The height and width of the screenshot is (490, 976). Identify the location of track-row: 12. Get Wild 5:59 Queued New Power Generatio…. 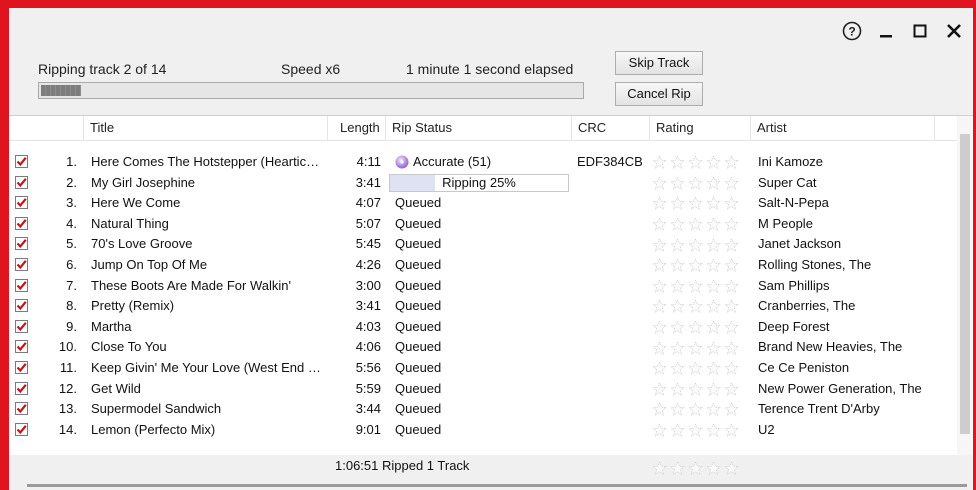
(483, 389).